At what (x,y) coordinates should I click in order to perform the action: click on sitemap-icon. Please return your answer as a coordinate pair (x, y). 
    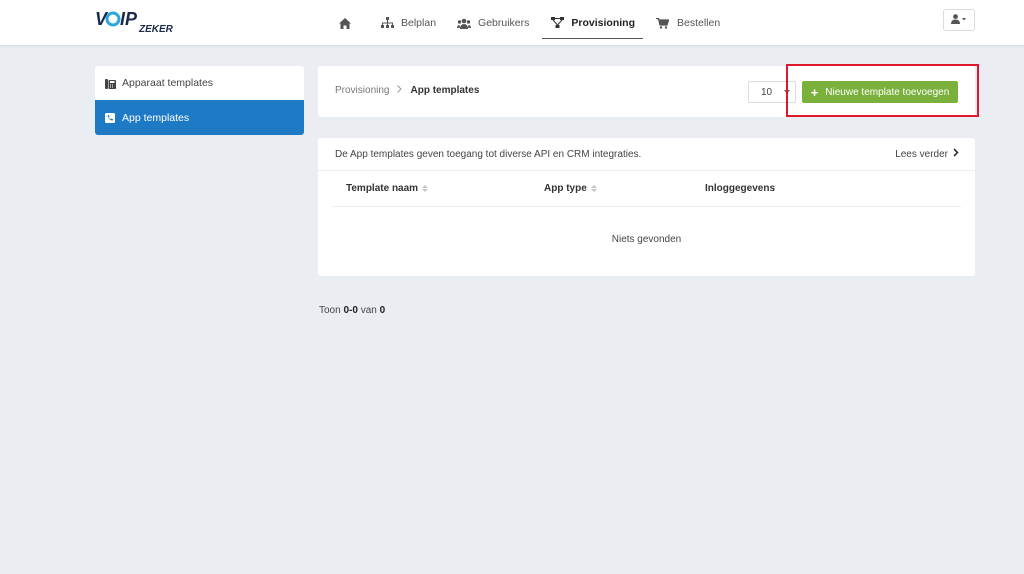
    Looking at the image, I should click on (387, 23).